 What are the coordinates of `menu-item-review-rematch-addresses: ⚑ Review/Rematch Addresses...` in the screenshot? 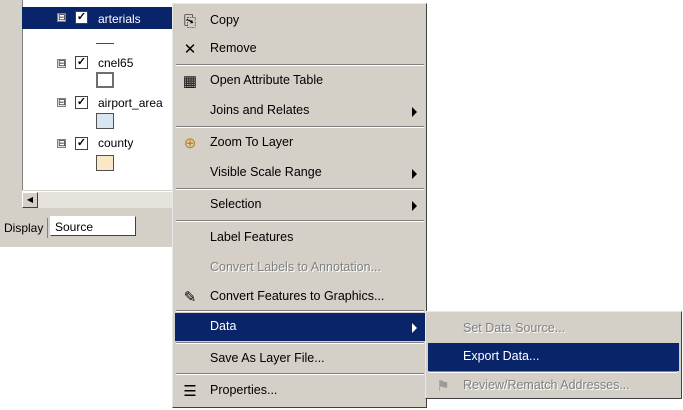 It's located at (553, 386).